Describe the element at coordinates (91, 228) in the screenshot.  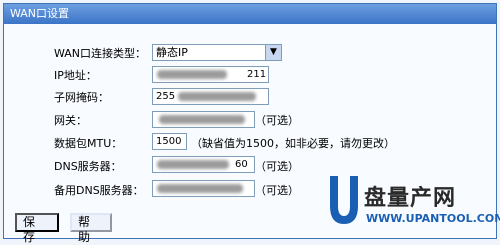
I see `help-button: 帮 助` at that location.